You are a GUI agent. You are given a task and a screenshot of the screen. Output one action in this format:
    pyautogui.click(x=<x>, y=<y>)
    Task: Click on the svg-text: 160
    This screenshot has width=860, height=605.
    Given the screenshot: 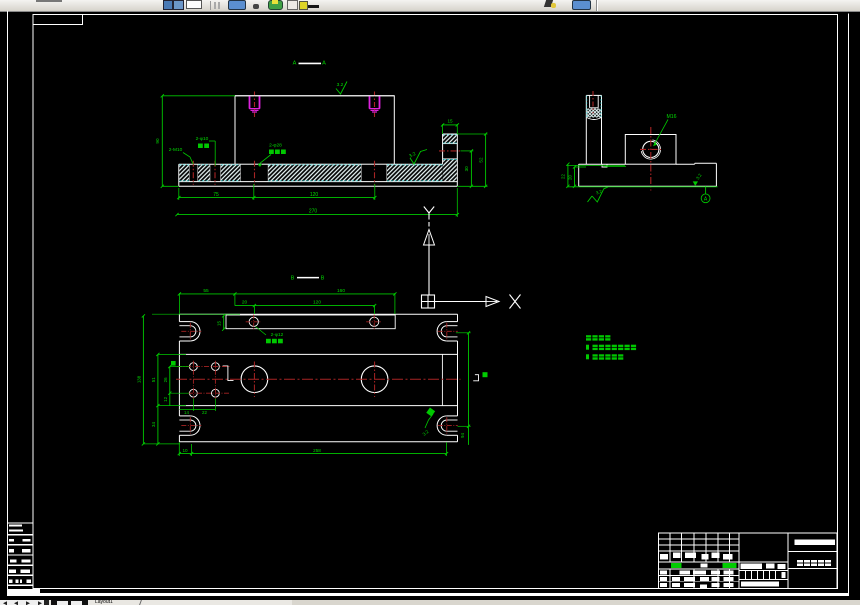 What is the action you would take?
    pyautogui.click(x=341, y=291)
    